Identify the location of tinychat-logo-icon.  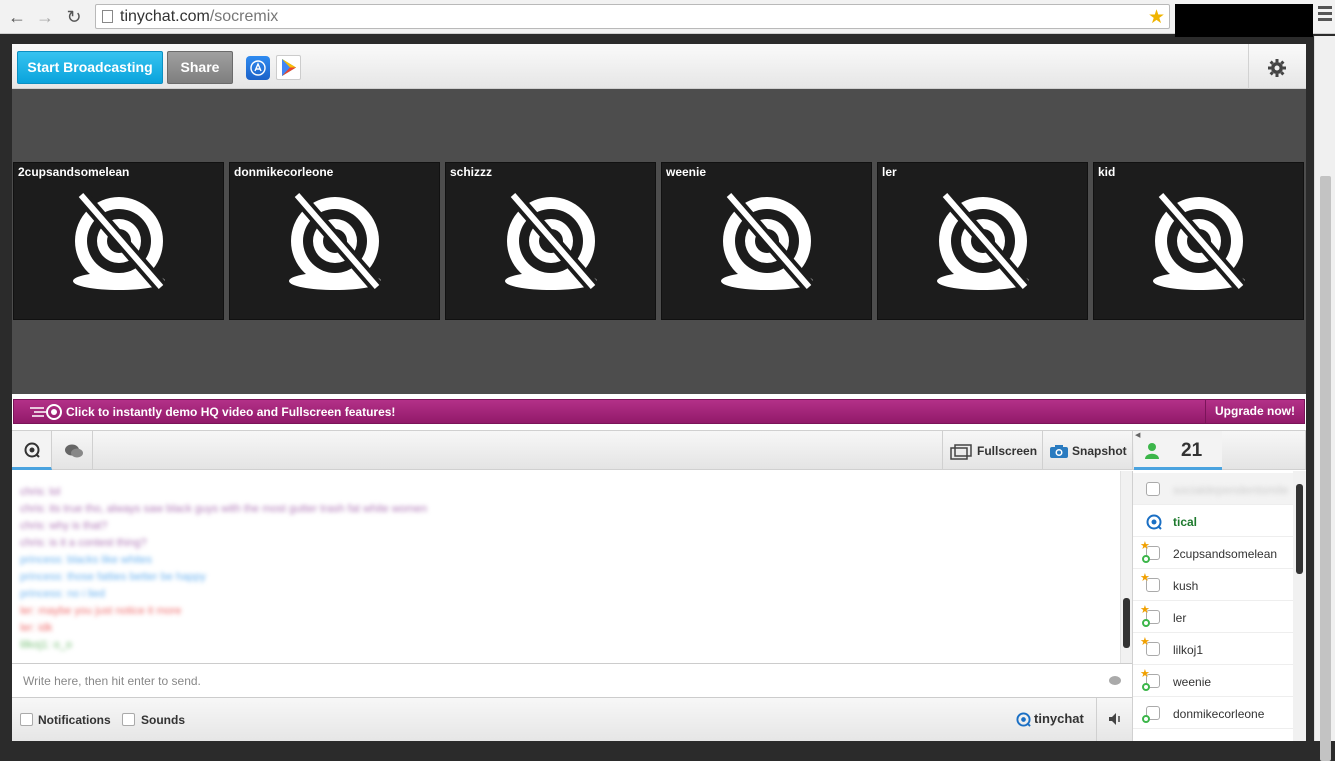
(1023, 719).